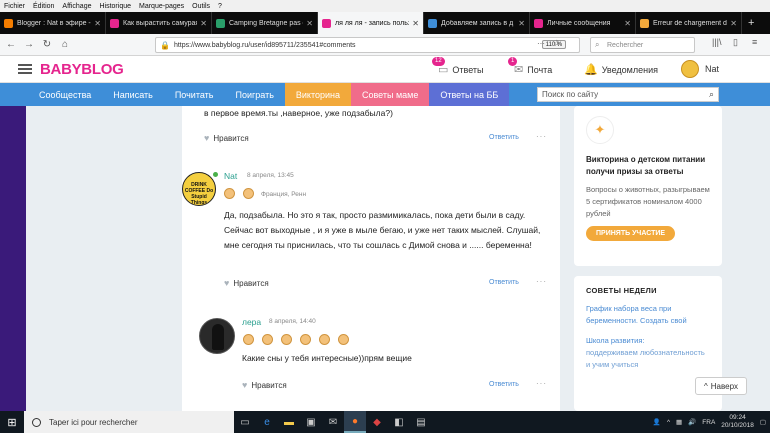 The height and width of the screenshot is (433, 770). Describe the element at coordinates (292, 321) in the screenshot. I see `comment-date: 8 апреля, 14:40` at that location.